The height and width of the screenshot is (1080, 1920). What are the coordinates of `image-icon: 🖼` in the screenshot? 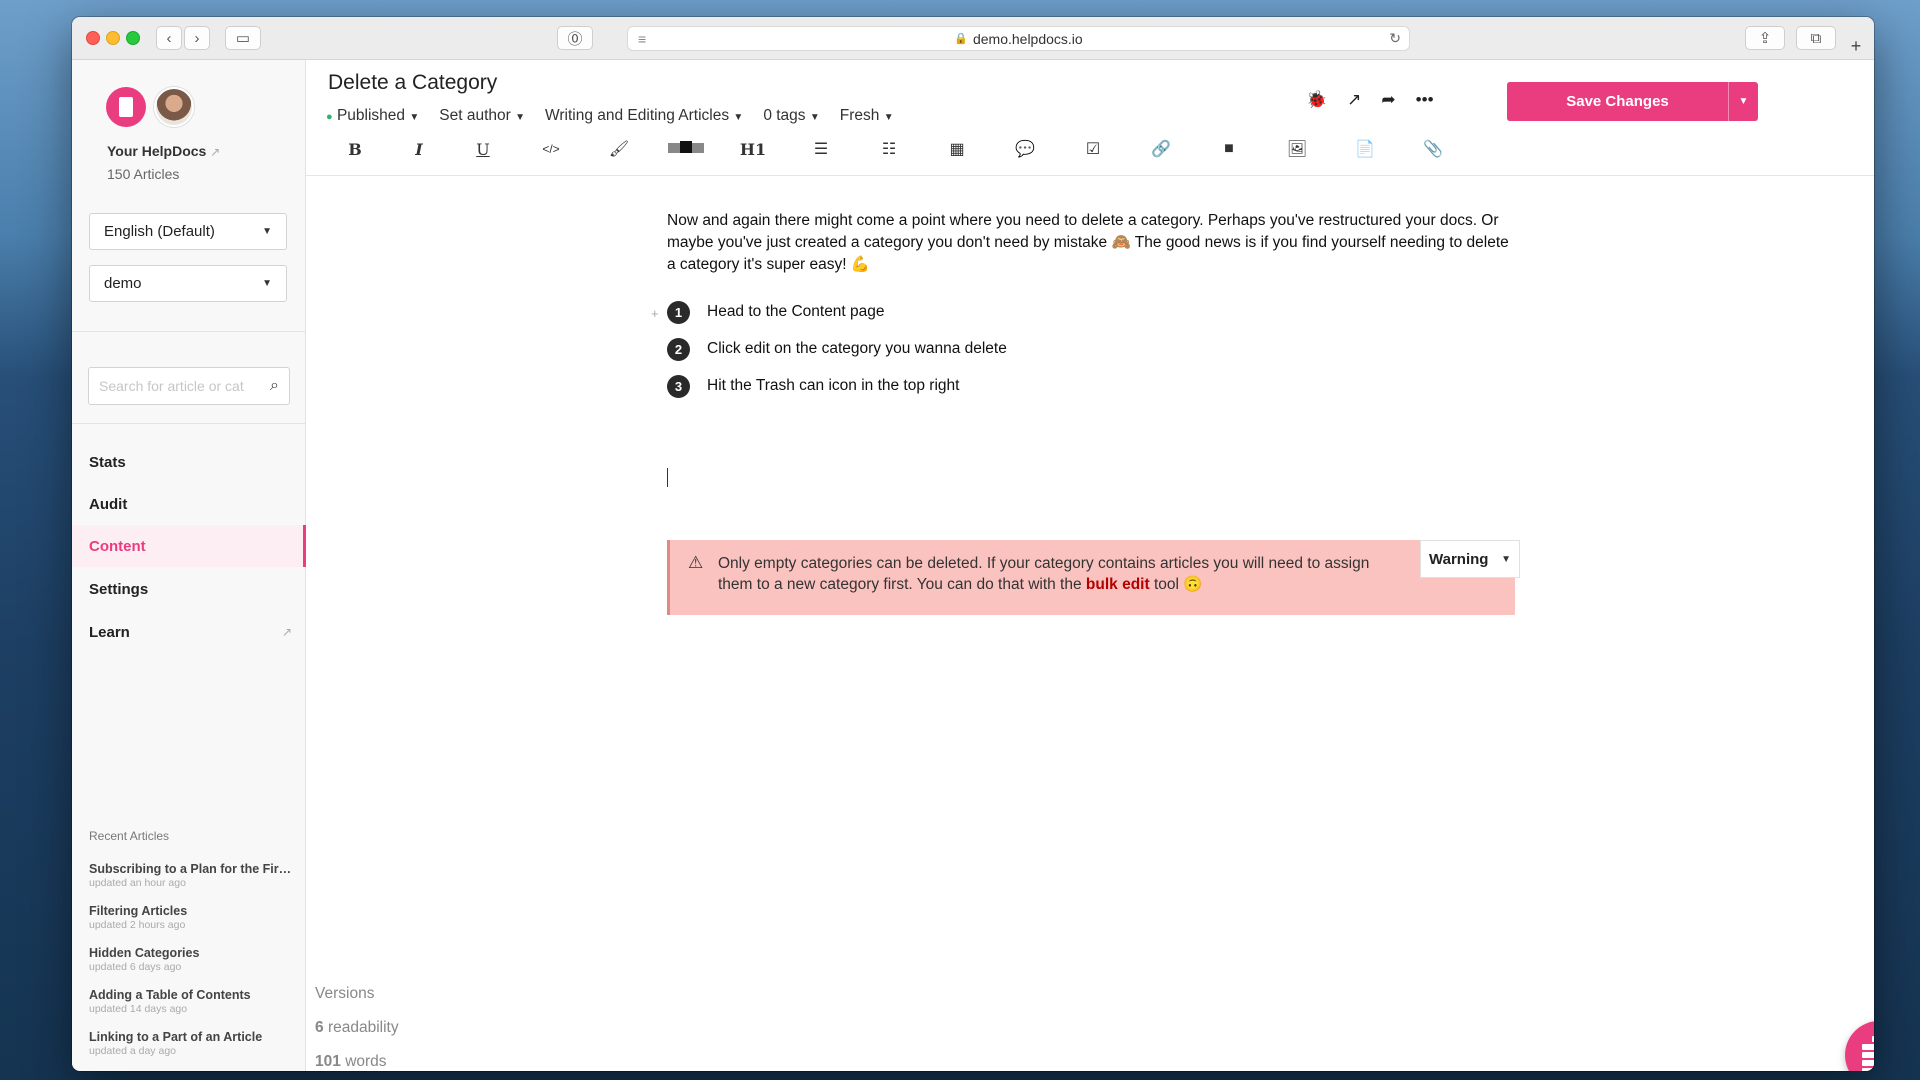 It's located at (1297, 149).